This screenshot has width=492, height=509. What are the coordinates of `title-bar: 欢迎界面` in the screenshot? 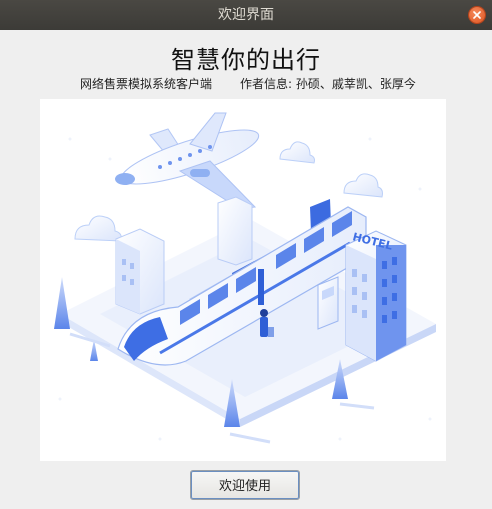 It's located at (246, 15).